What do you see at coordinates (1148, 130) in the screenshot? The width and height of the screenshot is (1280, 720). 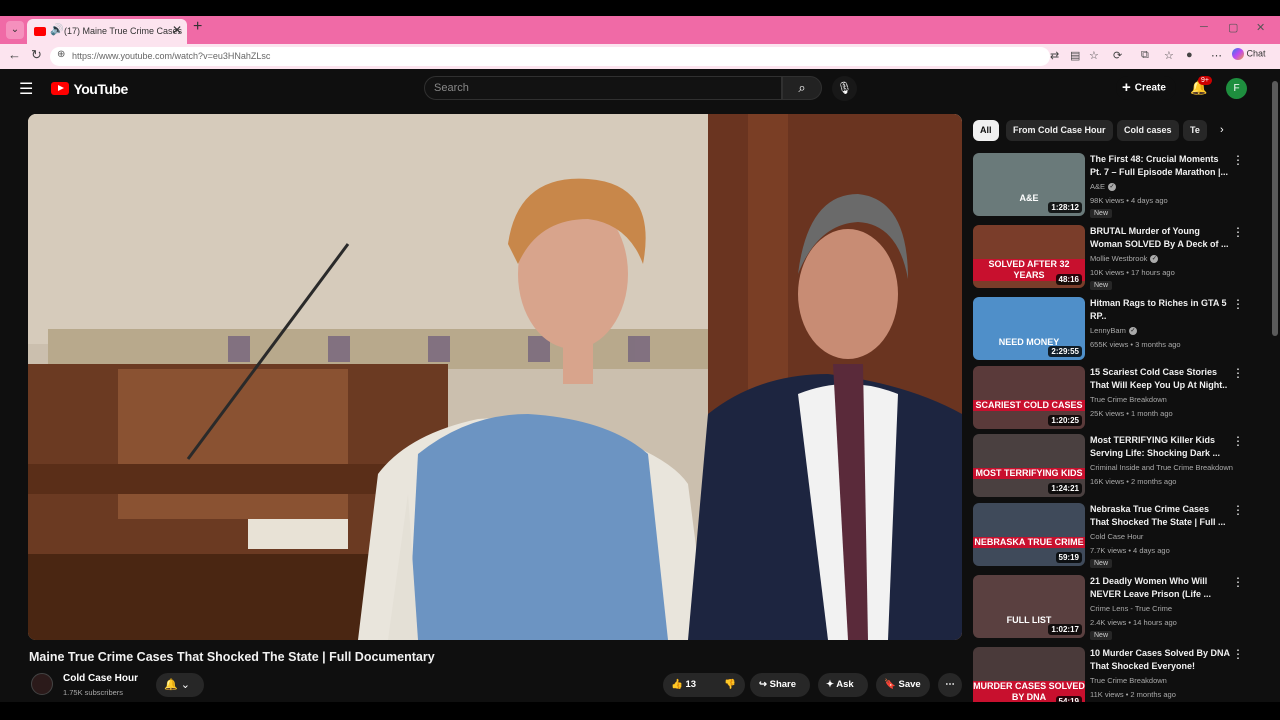 I see `chip-cold-cases: Cold cases` at bounding box center [1148, 130].